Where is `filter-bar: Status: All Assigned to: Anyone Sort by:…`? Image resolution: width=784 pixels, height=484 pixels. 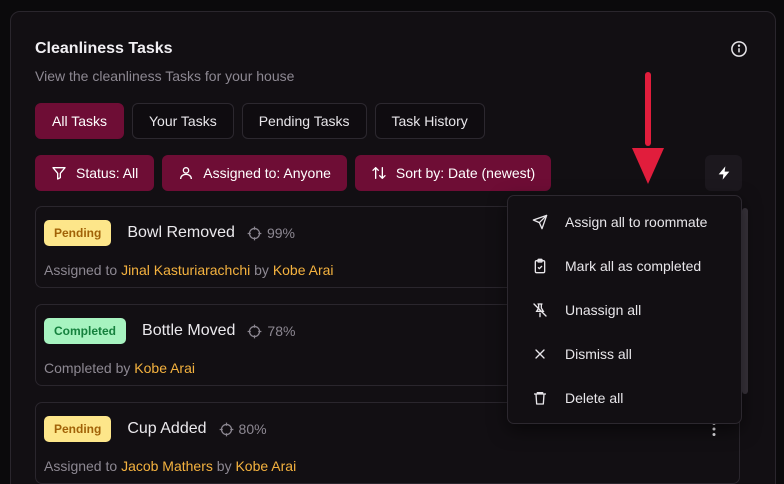
filter-bar: Status: All Assigned to: Anyone Sort by:… is located at coordinates (293, 173).